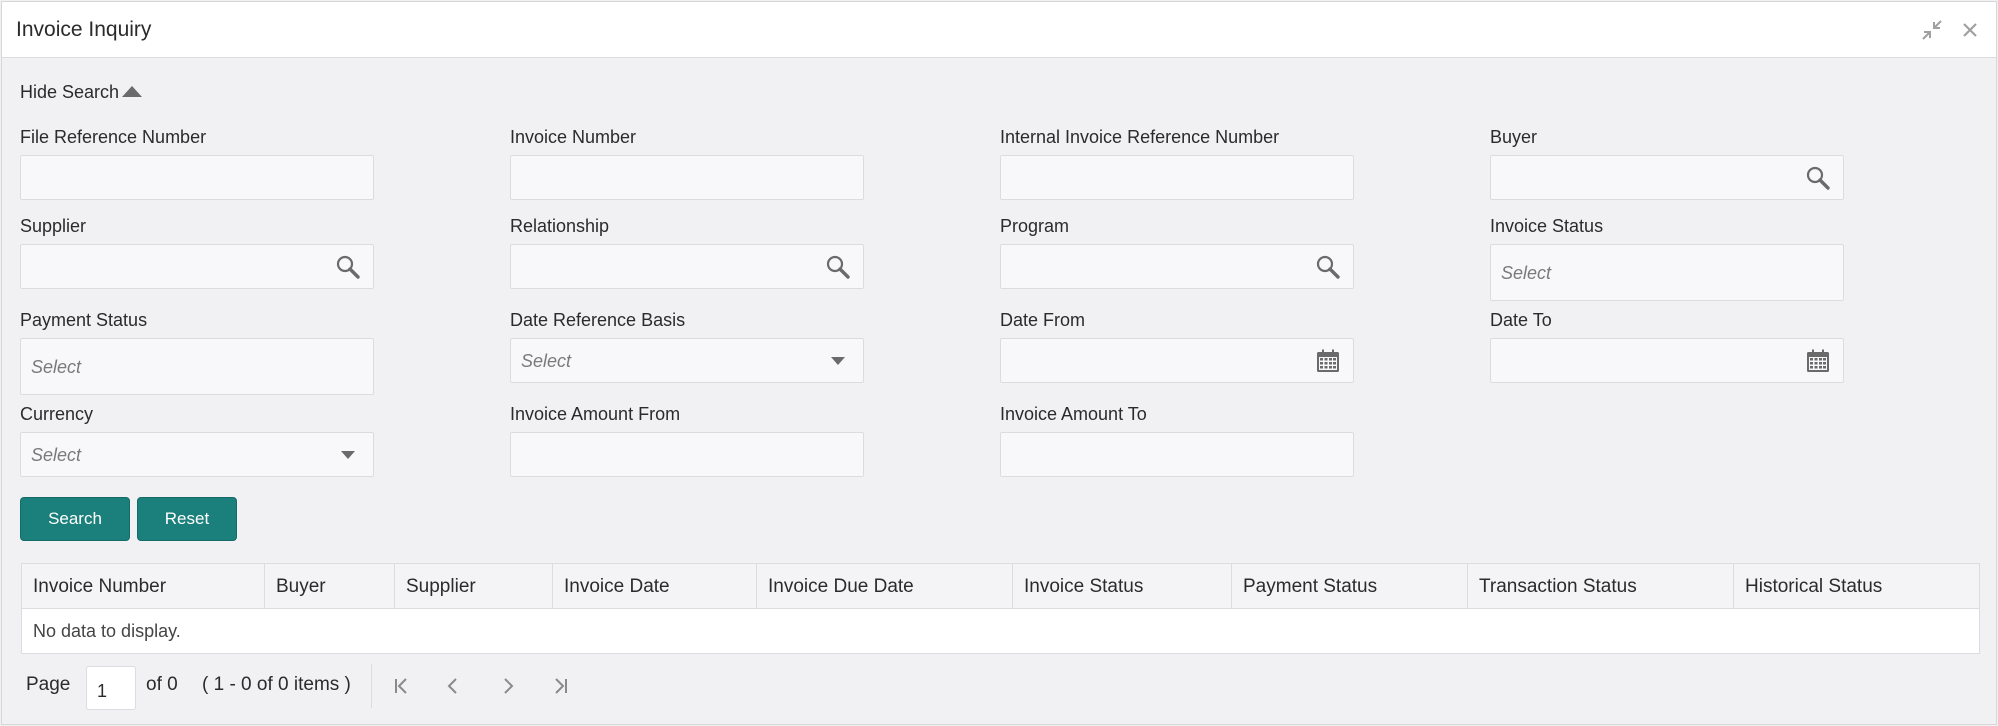 This screenshot has height=726, width=1998. Describe the element at coordinates (474, 586) in the screenshot. I see `column-header-supplier: Supplier` at that location.